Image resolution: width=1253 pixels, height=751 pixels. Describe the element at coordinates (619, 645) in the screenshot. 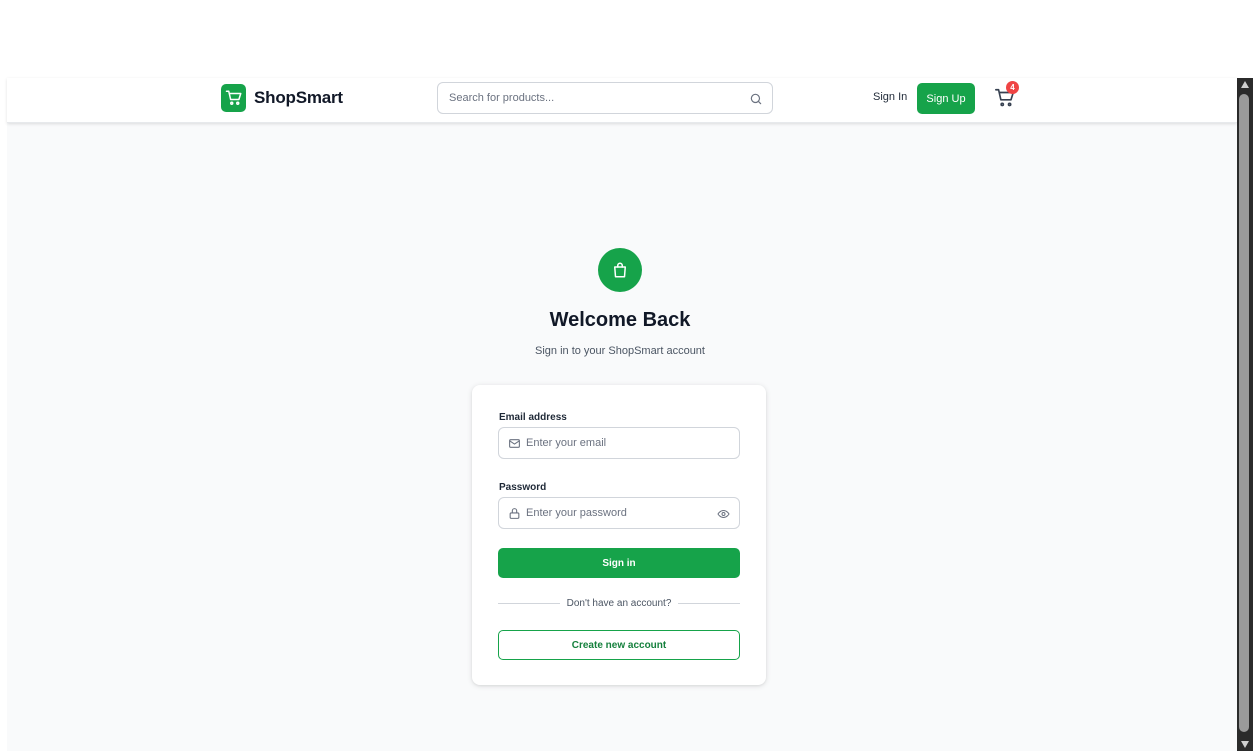

I see `create-account-button: Create new account` at that location.